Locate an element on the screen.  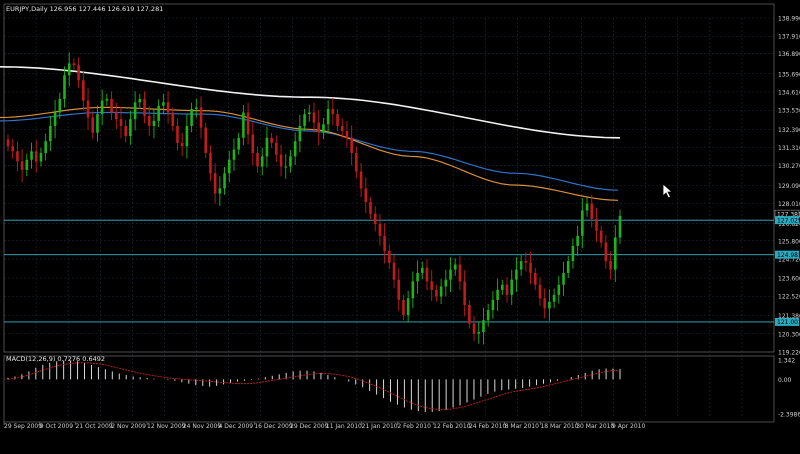
price-tick-label: 129.090 is located at coordinates (789, 186).